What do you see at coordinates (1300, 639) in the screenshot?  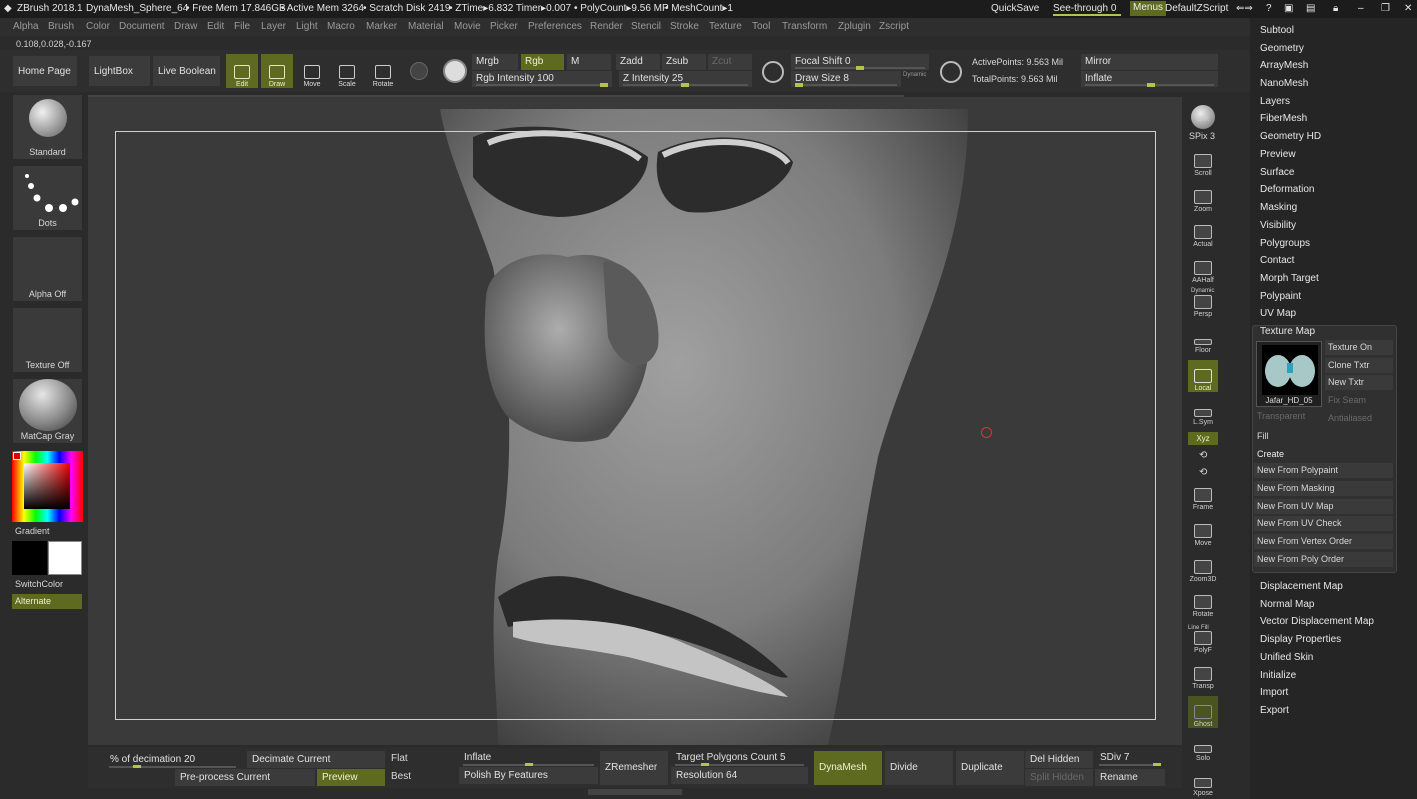 I see `display-properties-menu: Display Properties` at bounding box center [1300, 639].